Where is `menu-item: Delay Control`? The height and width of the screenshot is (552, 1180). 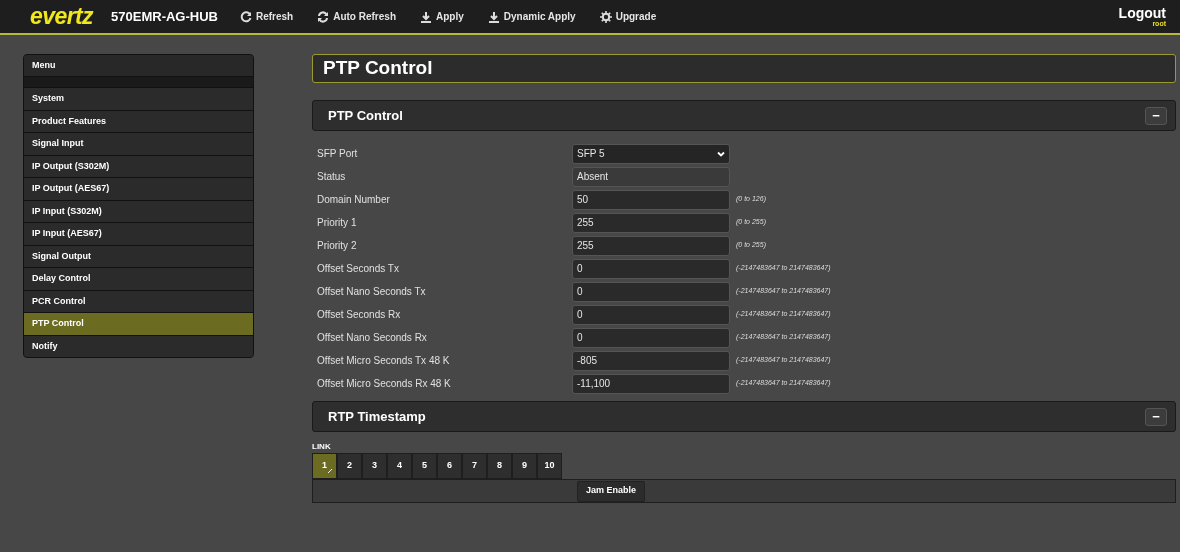 menu-item: Delay Control is located at coordinates (138, 278).